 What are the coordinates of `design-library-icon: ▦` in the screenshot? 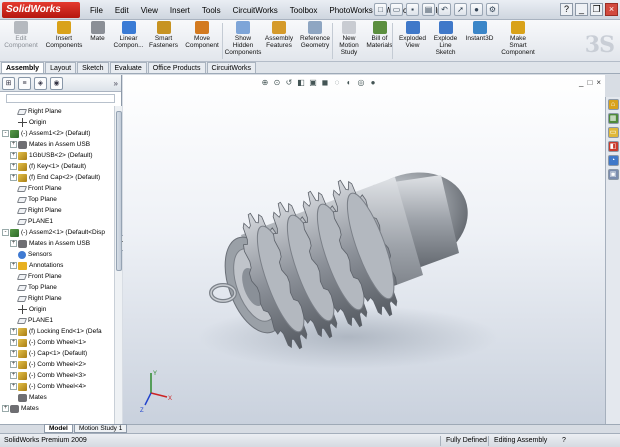 It's located at (613, 118).